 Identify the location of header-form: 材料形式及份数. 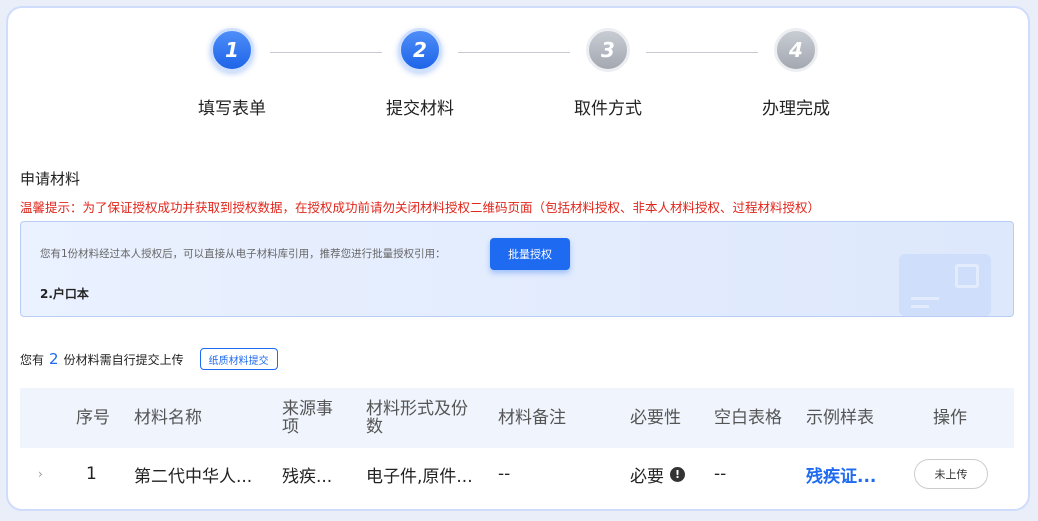
(417, 418).